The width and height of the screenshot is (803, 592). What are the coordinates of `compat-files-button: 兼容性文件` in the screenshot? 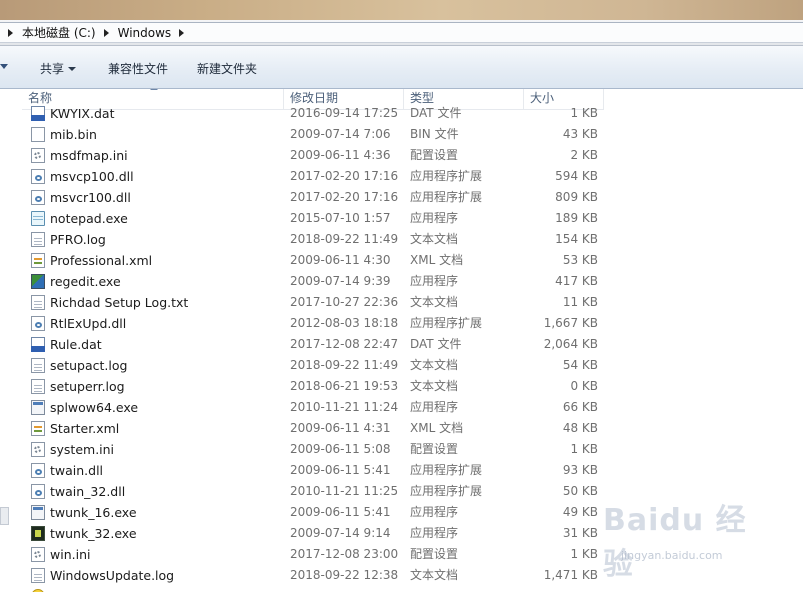 It's located at (138, 68).